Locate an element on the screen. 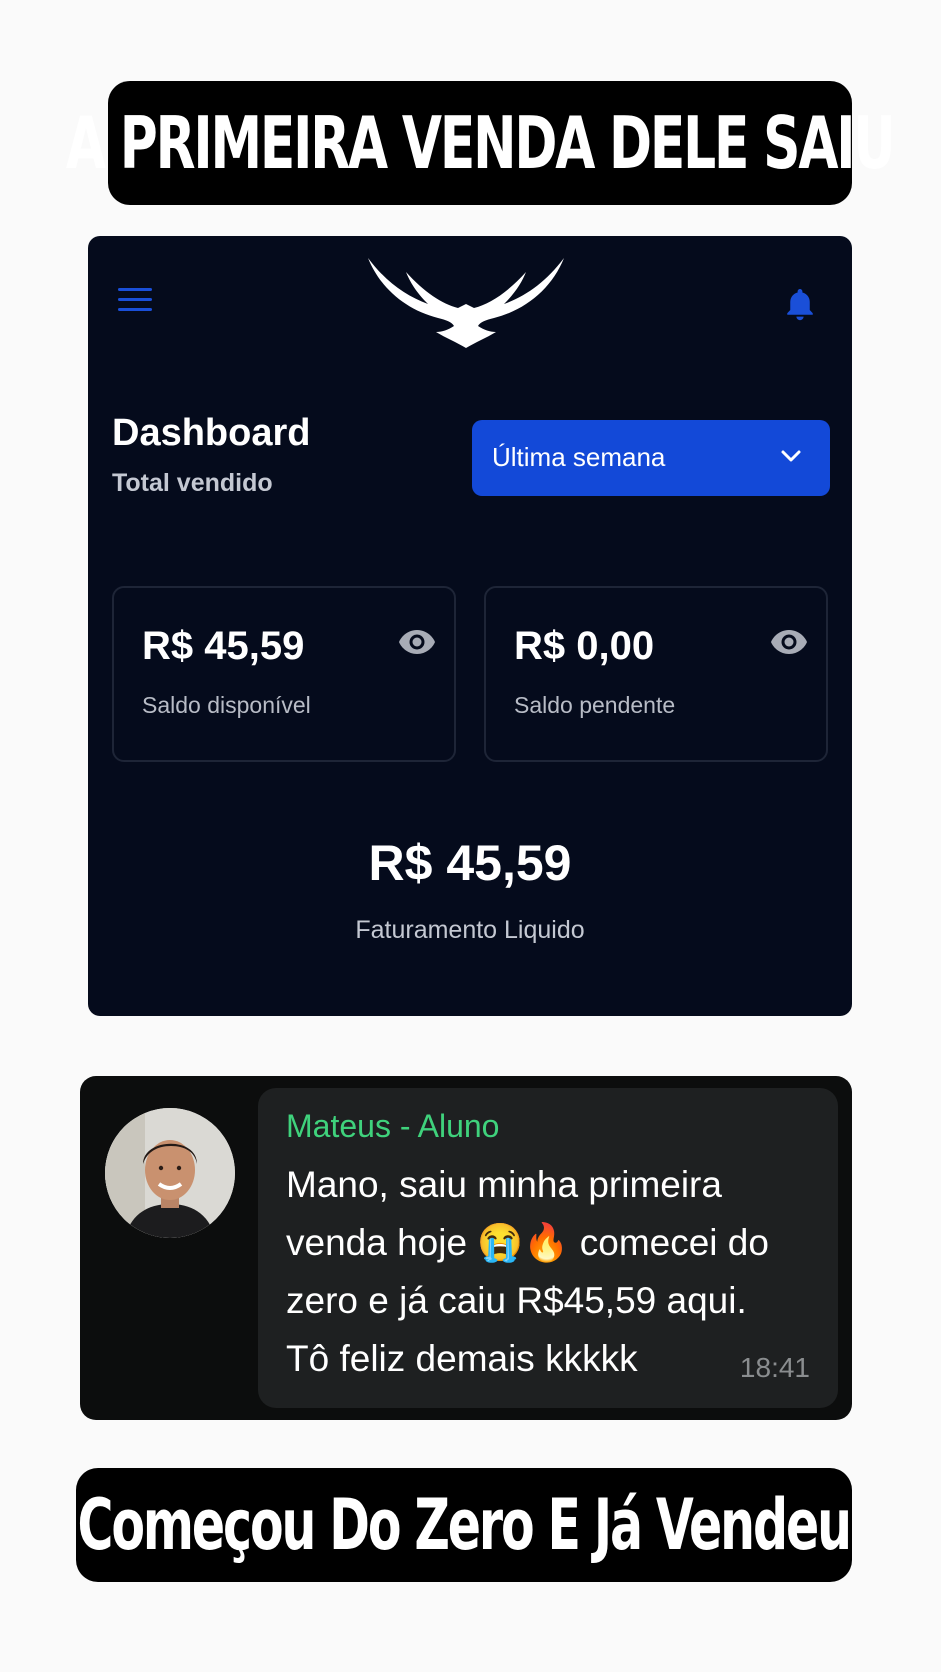  eagle-logo is located at coordinates (466, 303).